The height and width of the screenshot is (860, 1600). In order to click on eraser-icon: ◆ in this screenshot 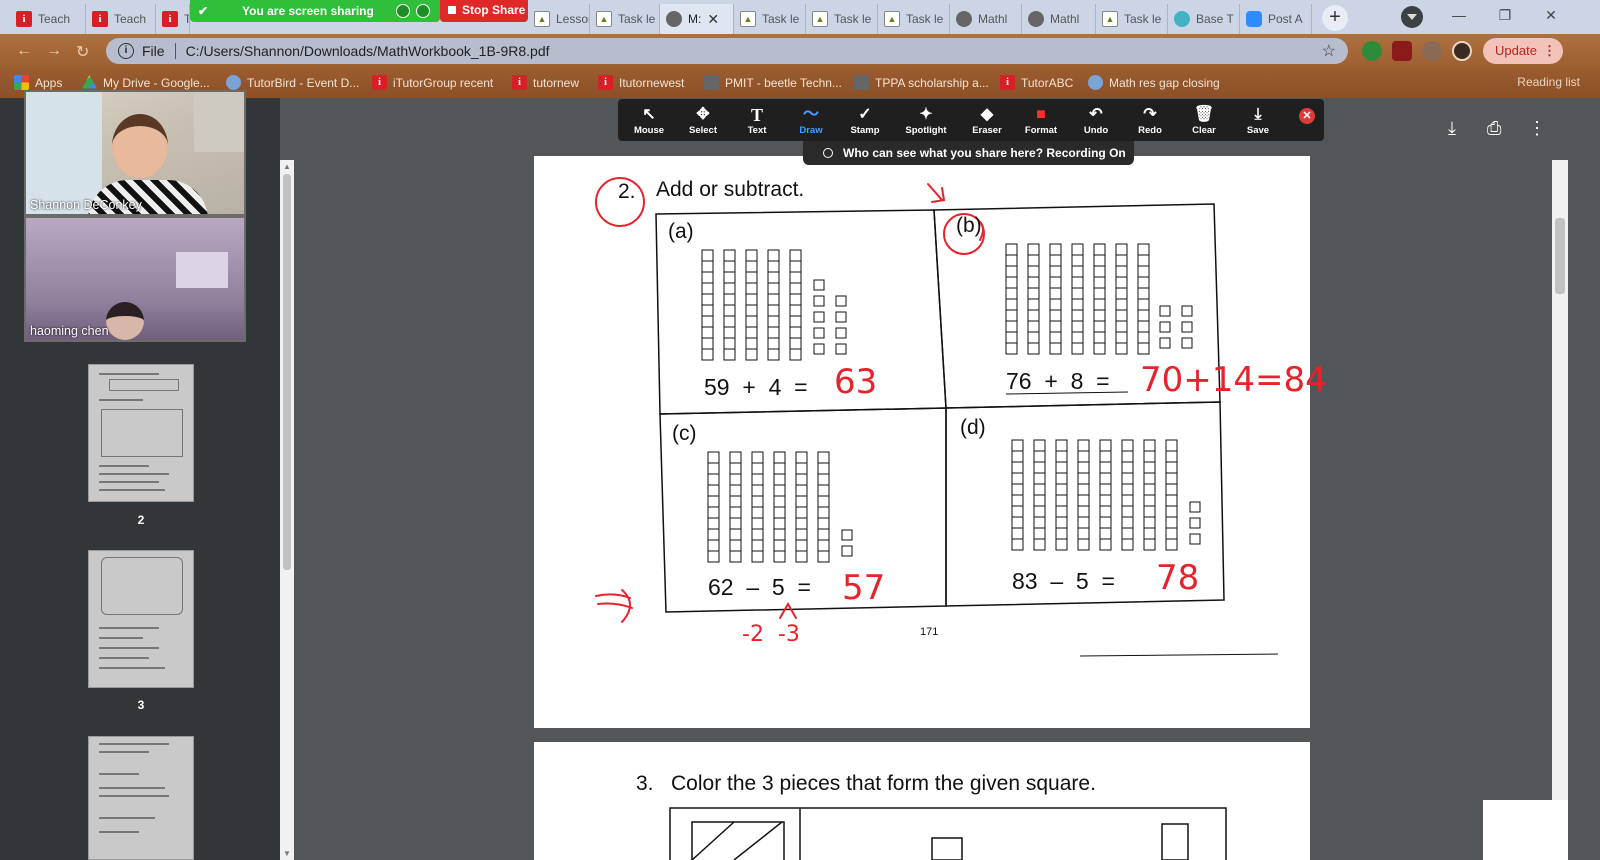, I will do `click(987, 114)`.